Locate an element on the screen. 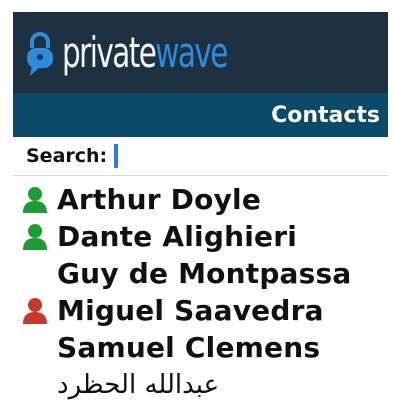 The width and height of the screenshot is (394, 405). contact-row: عبدالله الحظرد is located at coordinates (200, 384).